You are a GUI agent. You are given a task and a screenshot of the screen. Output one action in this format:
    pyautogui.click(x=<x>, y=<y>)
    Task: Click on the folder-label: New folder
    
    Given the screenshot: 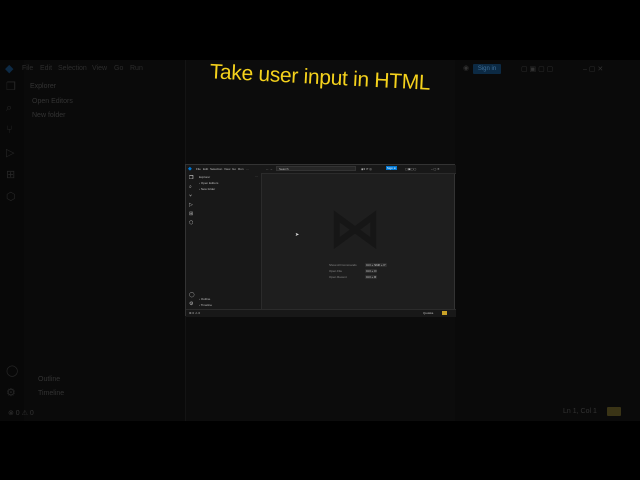 What is the action you would take?
    pyautogui.click(x=208, y=189)
    